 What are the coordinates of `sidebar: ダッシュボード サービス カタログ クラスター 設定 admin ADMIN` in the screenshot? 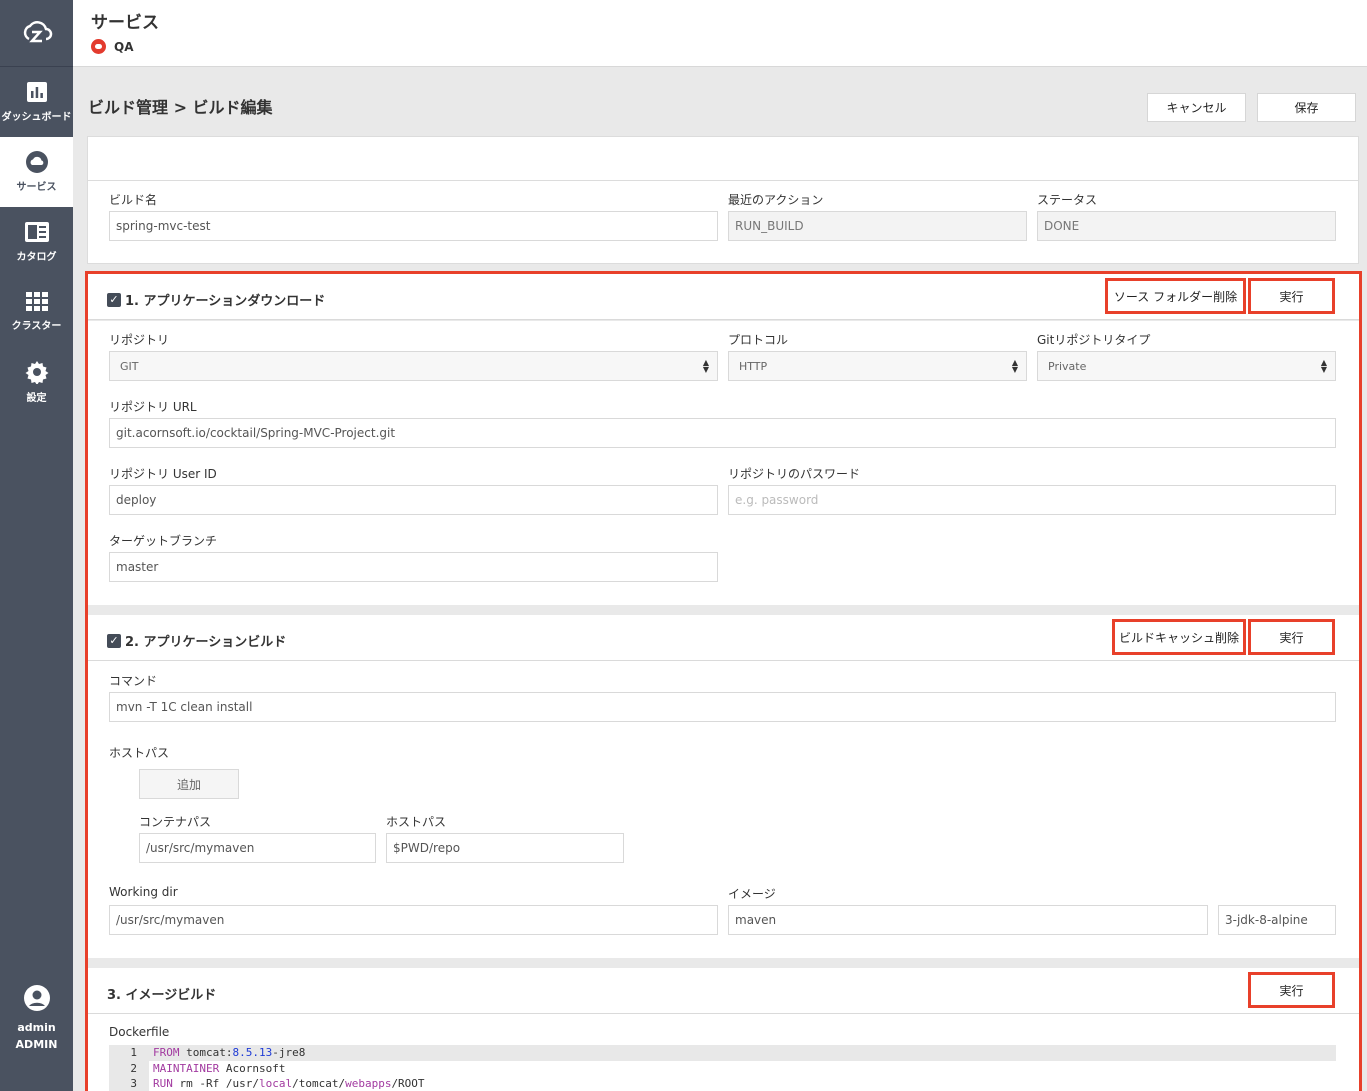 It's located at (36, 545).